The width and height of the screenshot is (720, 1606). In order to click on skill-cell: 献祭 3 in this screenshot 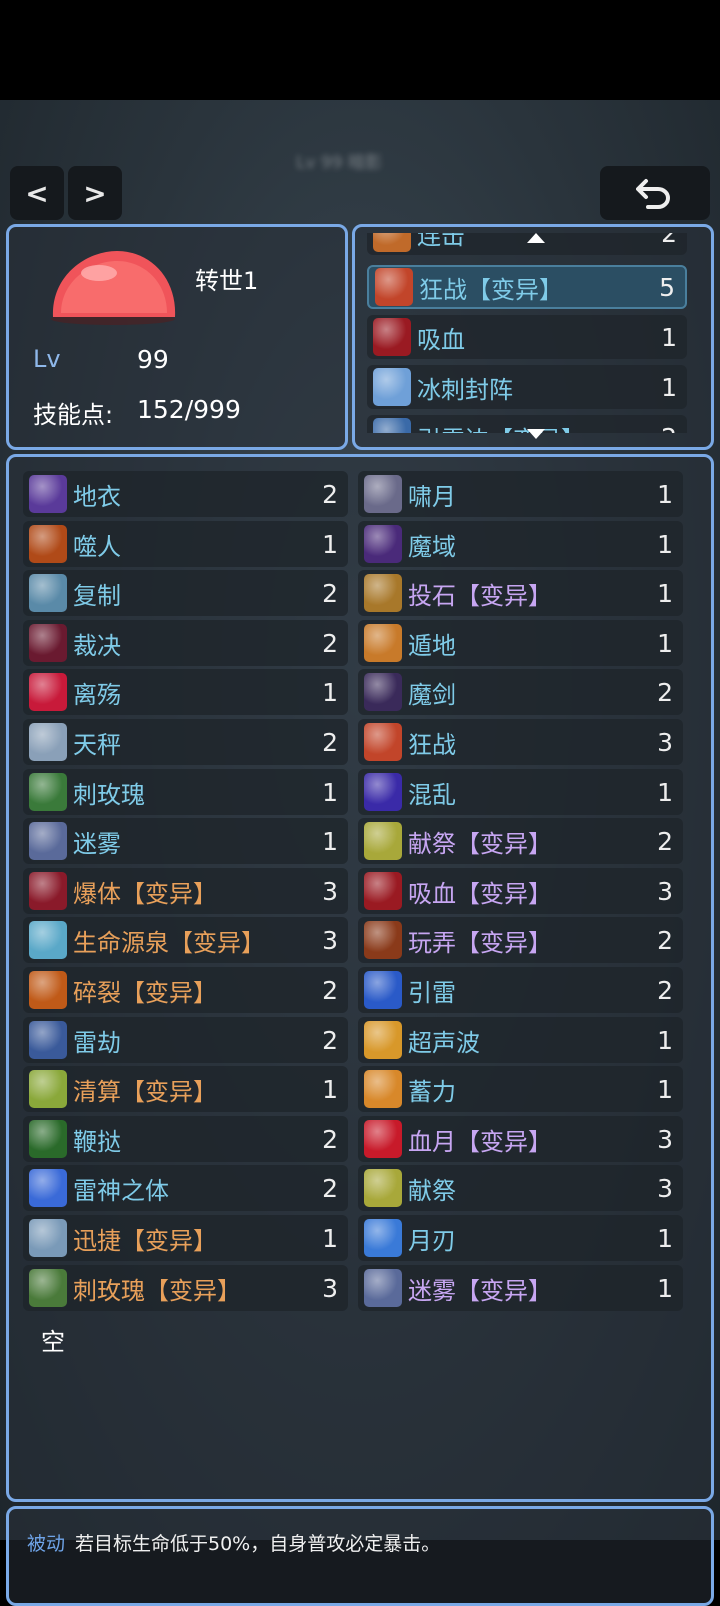, I will do `click(520, 1188)`.